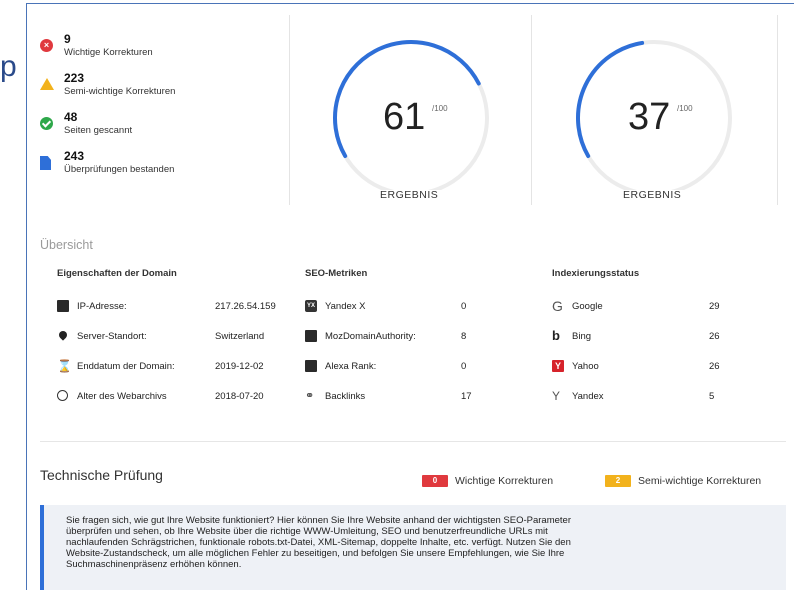 The width and height of the screenshot is (794, 590). I want to click on stat-value: 223, so click(74, 78).